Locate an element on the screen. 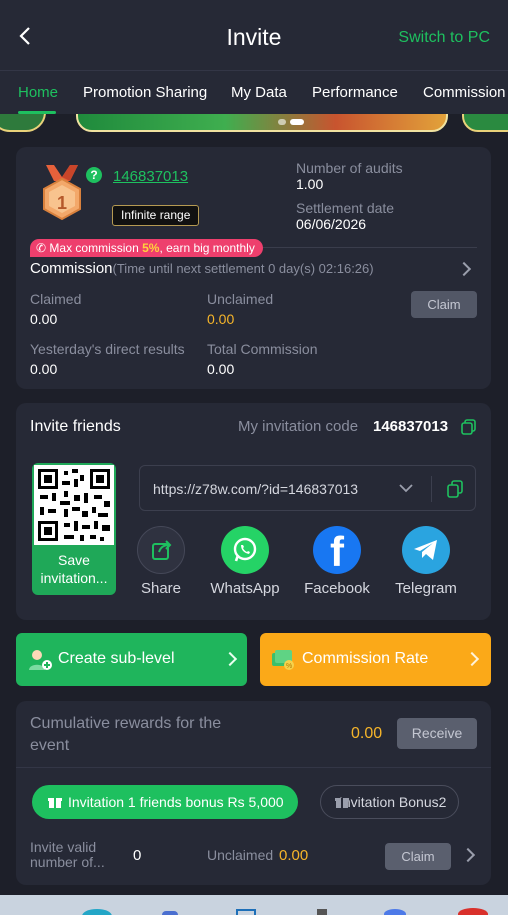 This screenshot has height=915, width=508. settlement-date-value: 06/06/2026 is located at coordinates (331, 224).